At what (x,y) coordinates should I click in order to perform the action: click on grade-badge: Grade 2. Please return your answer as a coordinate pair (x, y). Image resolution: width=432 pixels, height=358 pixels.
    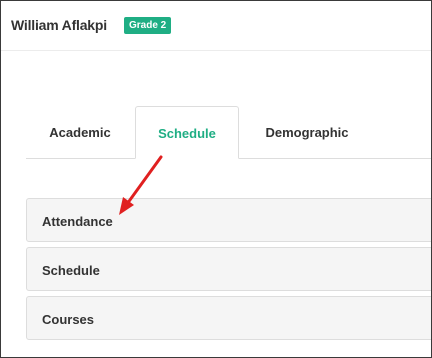
    Looking at the image, I should click on (148, 25).